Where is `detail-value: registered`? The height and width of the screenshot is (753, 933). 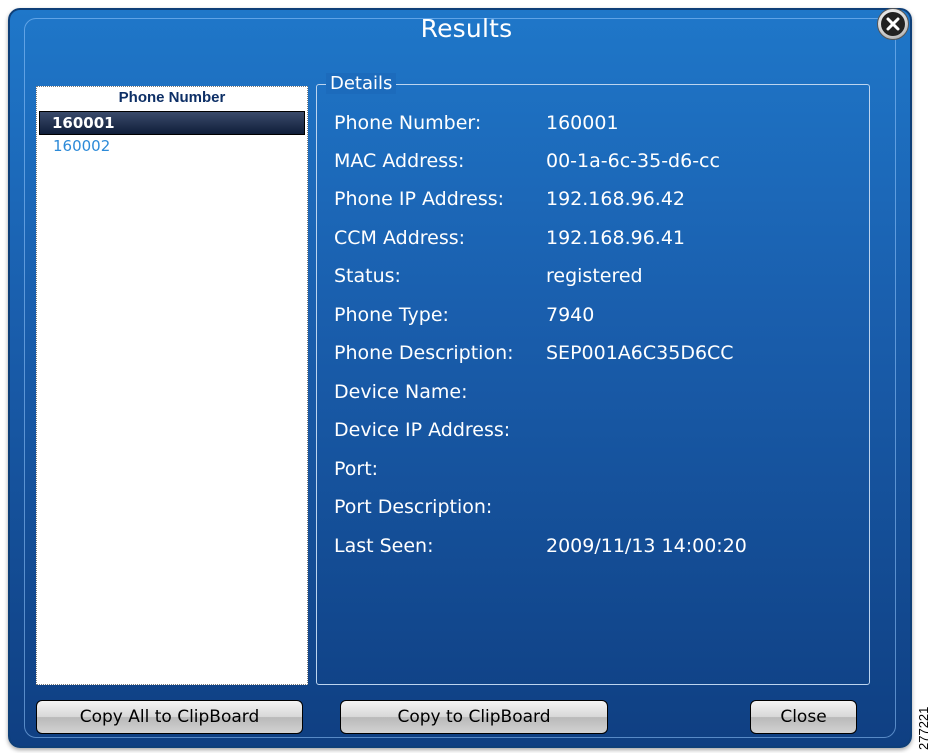
detail-value: registered is located at coordinates (594, 276).